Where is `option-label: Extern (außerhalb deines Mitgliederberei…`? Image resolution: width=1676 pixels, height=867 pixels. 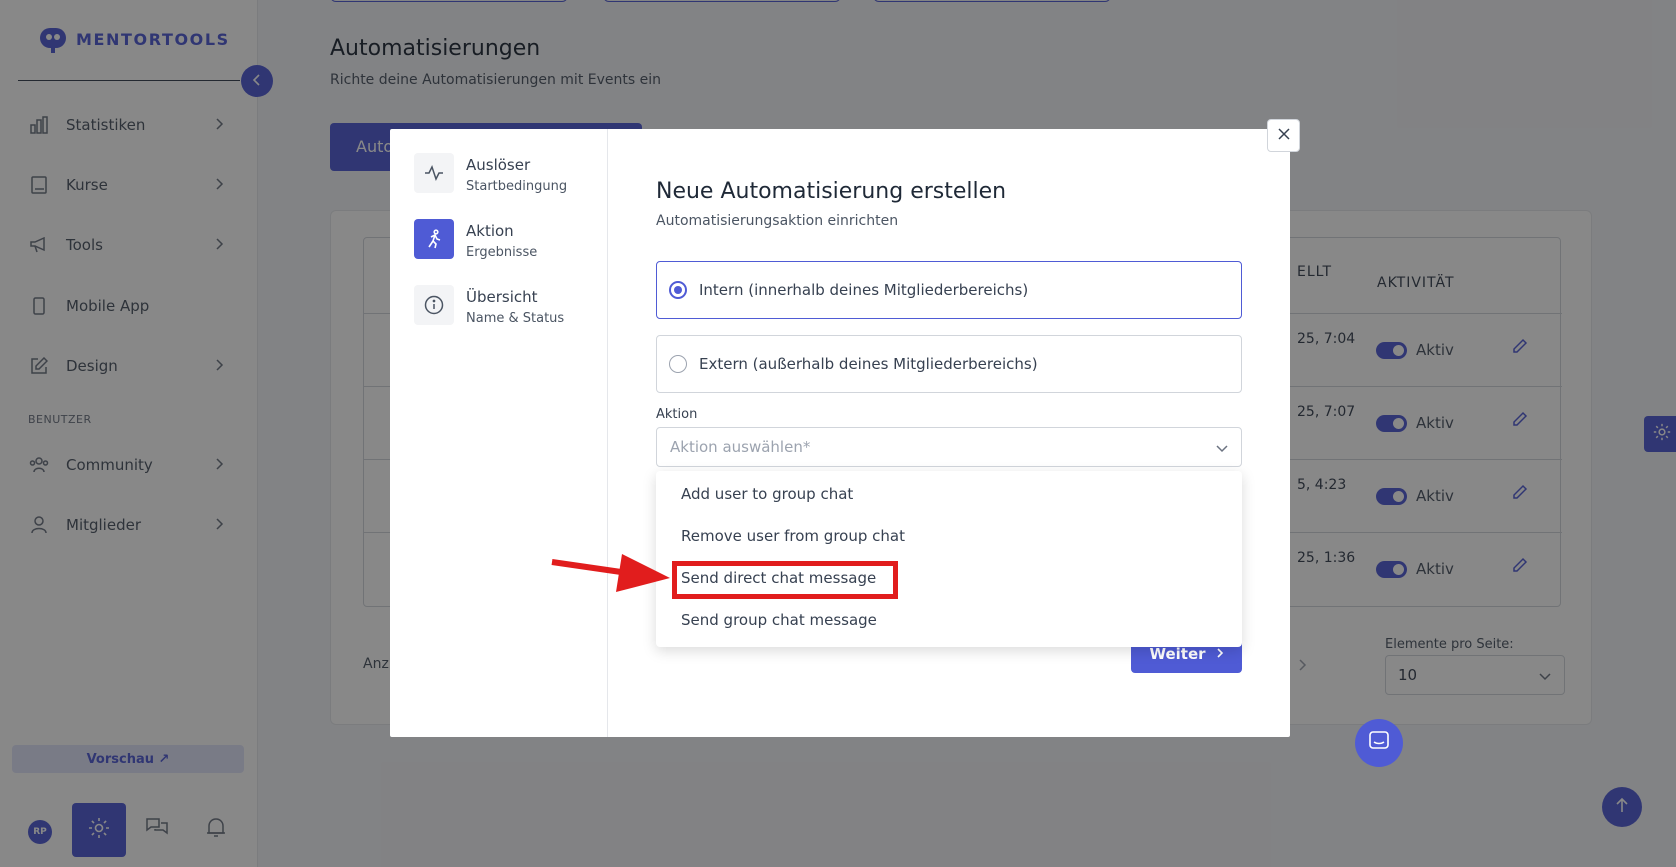 option-label: Extern (außerhalb deines Mitgliederberei… is located at coordinates (868, 364).